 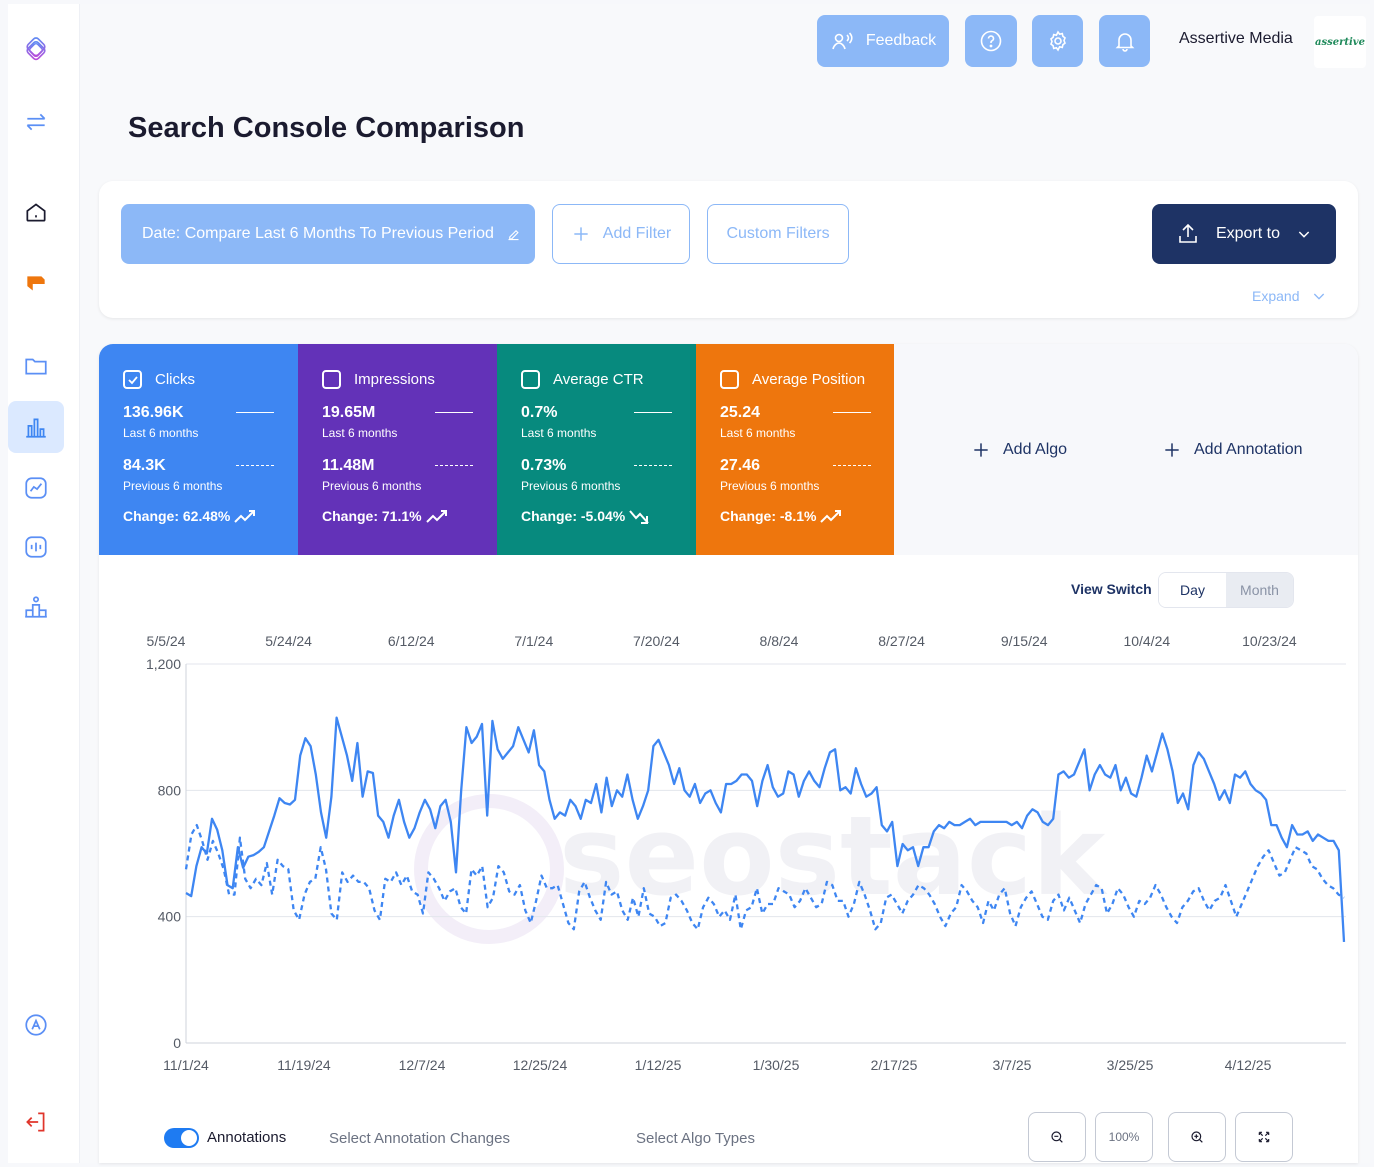 I want to click on custom-filters-label: Custom Filters, so click(x=778, y=233).